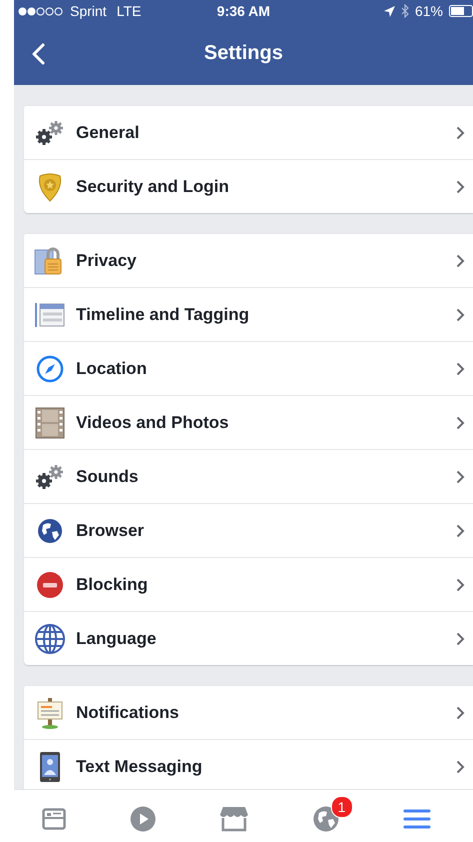 The image size is (473, 842). What do you see at coordinates (243, 53) in the screenshot?
I see `page-title: Settings` at bounding box center [243, 53].